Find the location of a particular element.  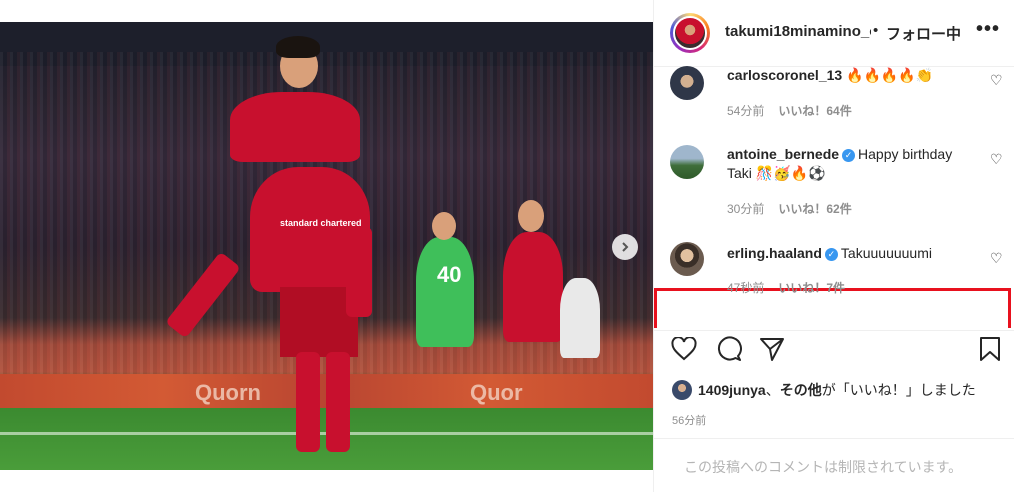

comment-meta: 54分前 いいね！64件 is located at coordinates (789, 110).